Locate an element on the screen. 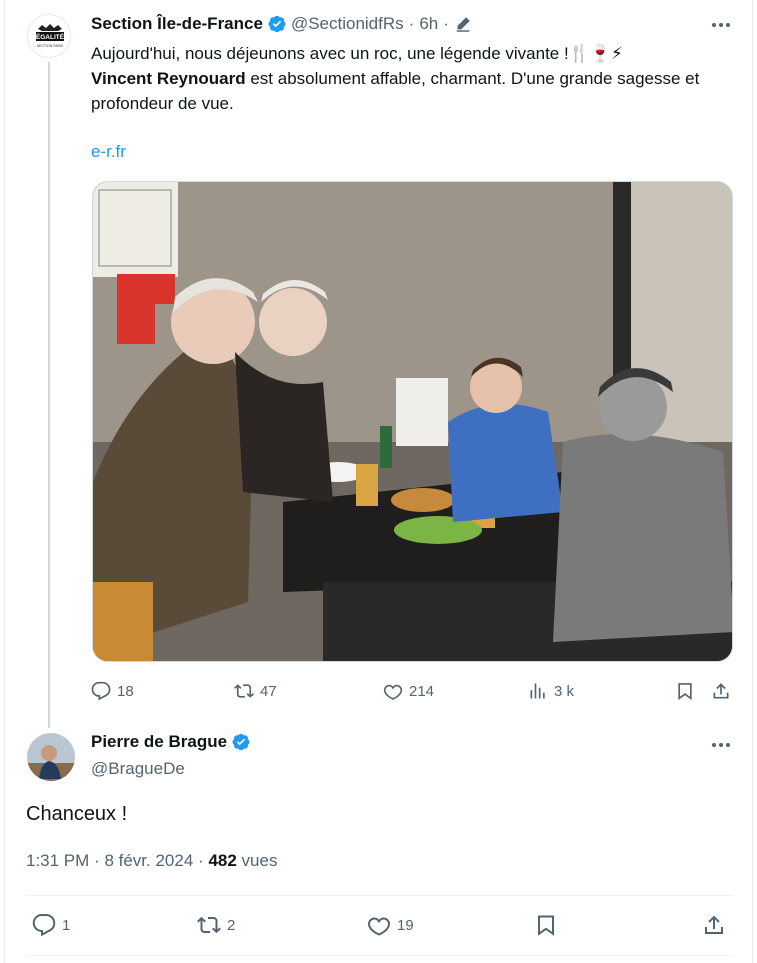  tweet-text-bold-name: Vincent Reynouard is located at coordinates (168, 78).